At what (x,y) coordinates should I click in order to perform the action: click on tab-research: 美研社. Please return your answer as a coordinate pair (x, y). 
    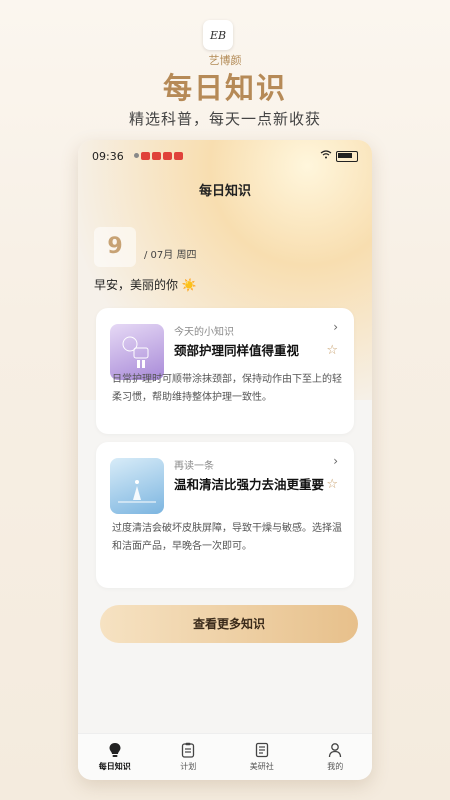
    Looking at the image, I should click on (262, 757).